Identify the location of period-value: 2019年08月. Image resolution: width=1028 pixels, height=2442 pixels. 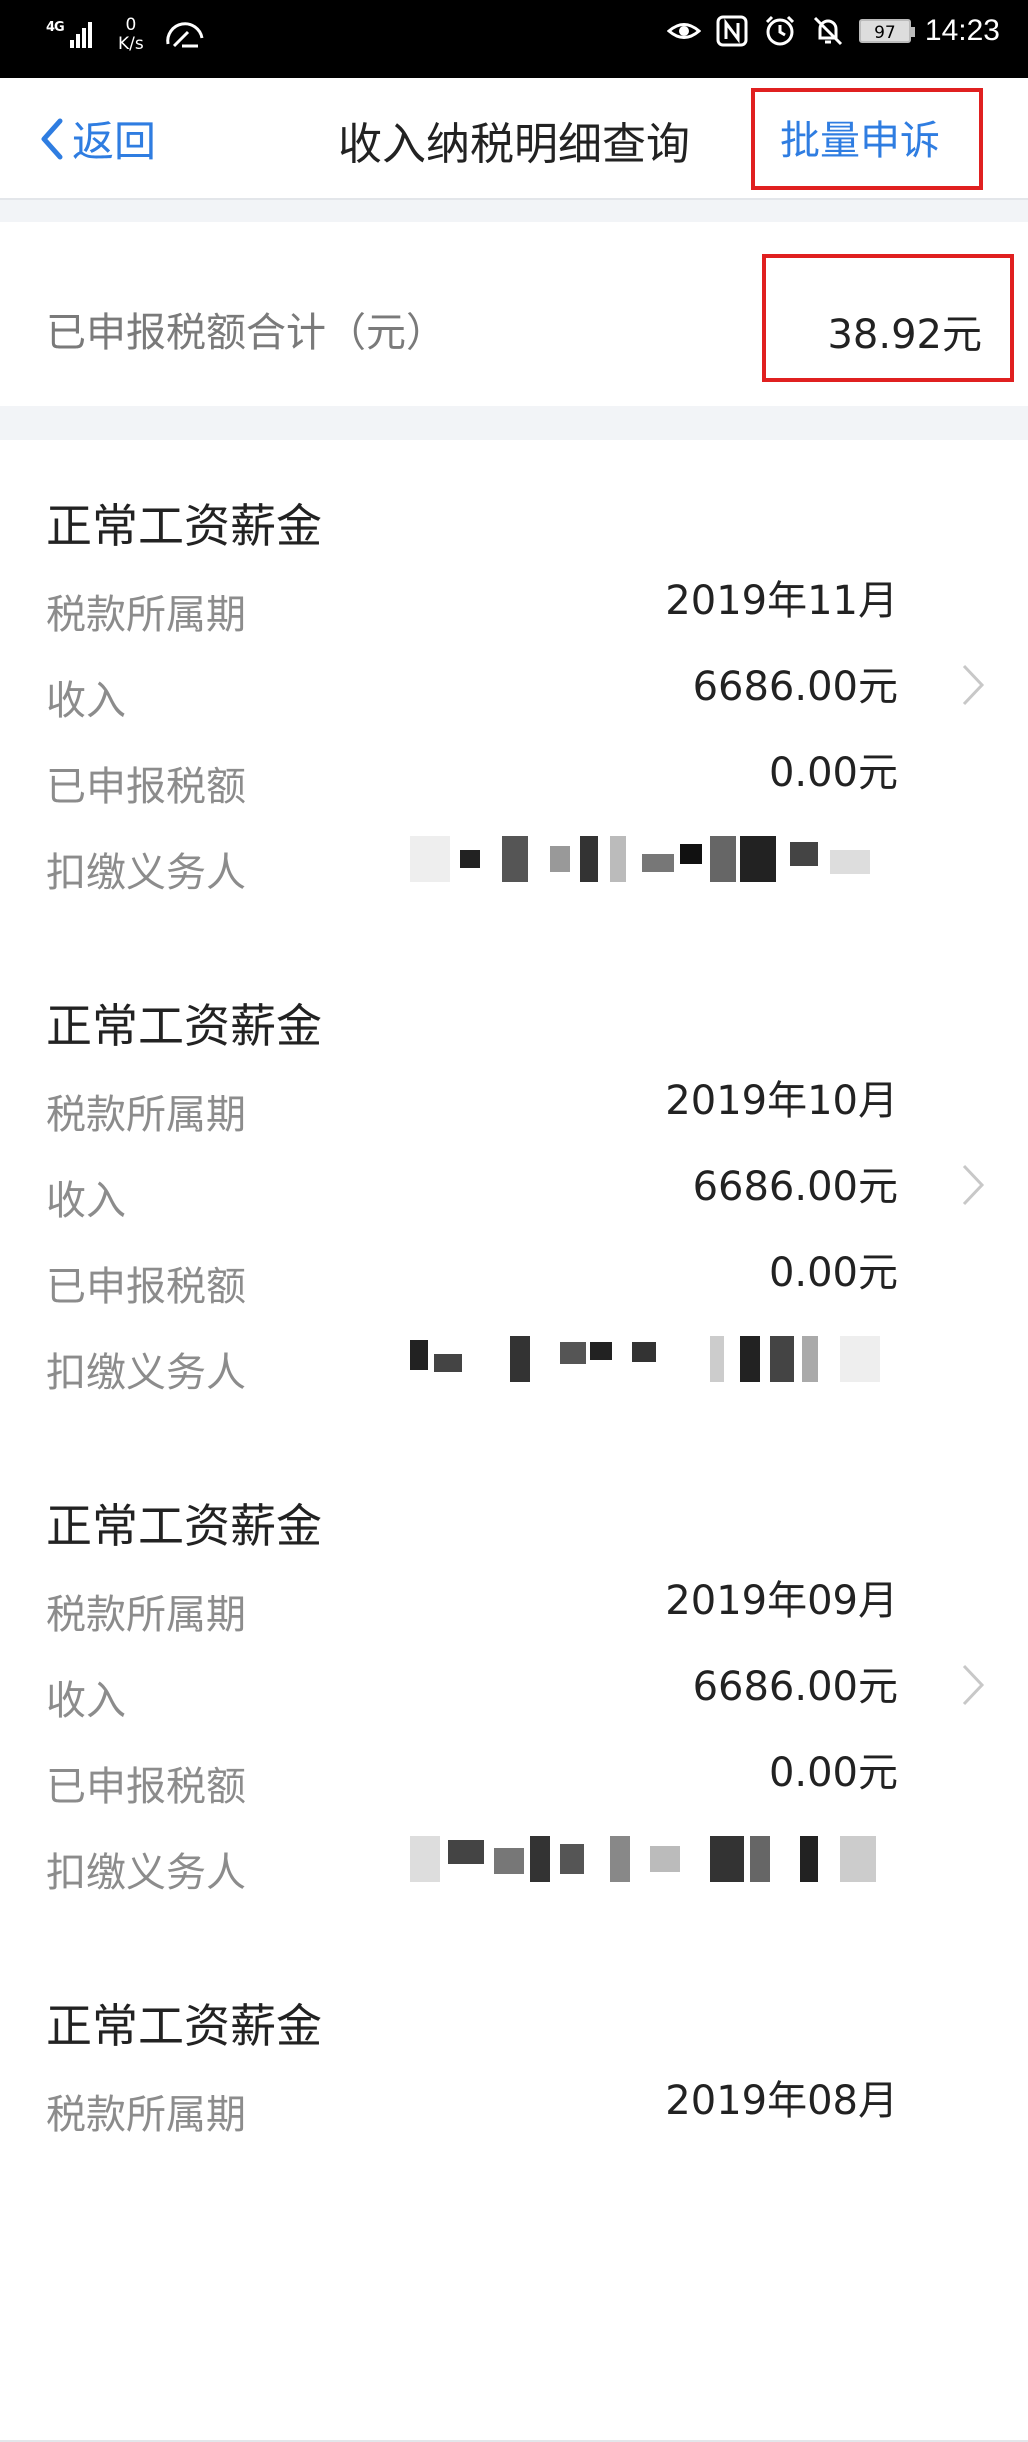
(781, 2101).